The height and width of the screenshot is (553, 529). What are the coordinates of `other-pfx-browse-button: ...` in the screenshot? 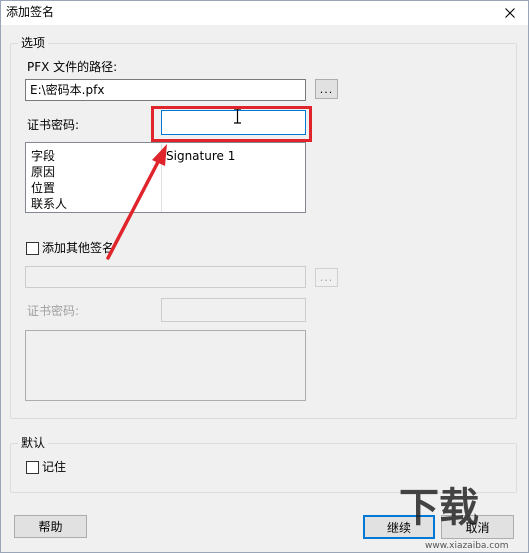 It's located at (326, 277).